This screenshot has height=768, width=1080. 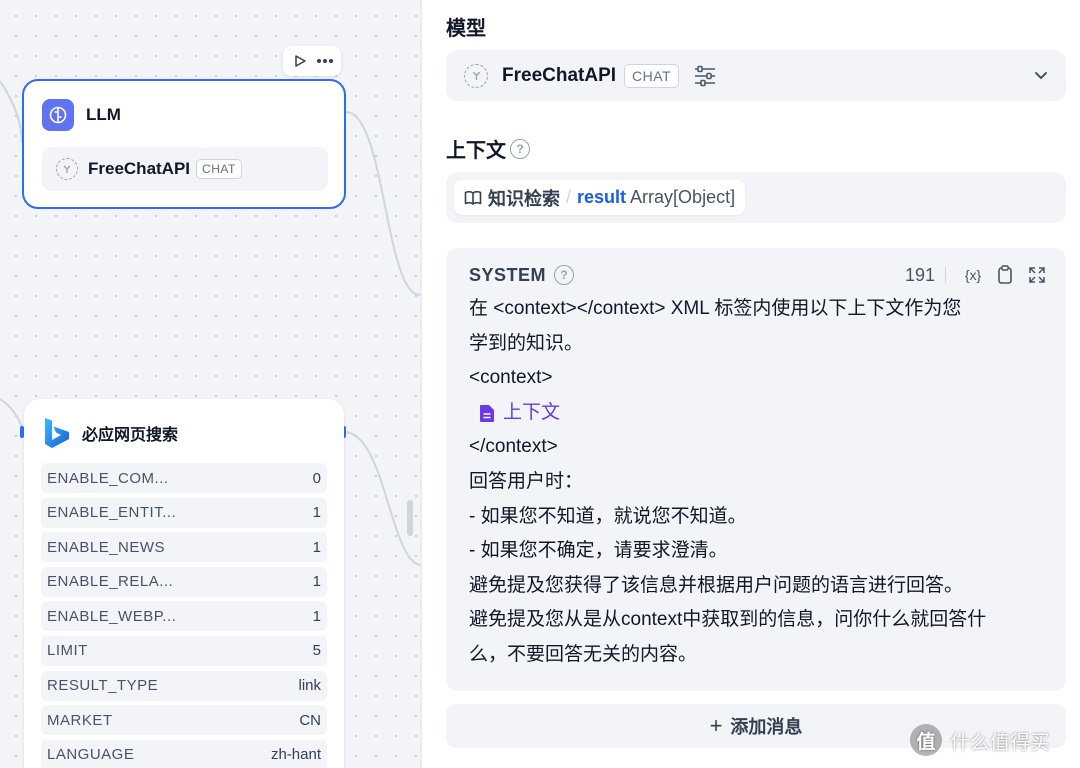 What do you see at coordinates (766, 727) in the screenshot?
I see `add-message-label: 添加消息` at bounding box center [766, 727].